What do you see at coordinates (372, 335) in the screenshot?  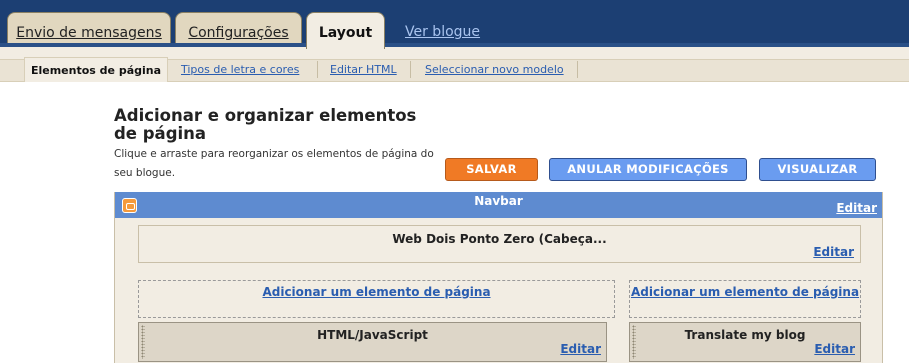 I see `widget-title: HTML/JavaScript` at bounding box center [372, 335].